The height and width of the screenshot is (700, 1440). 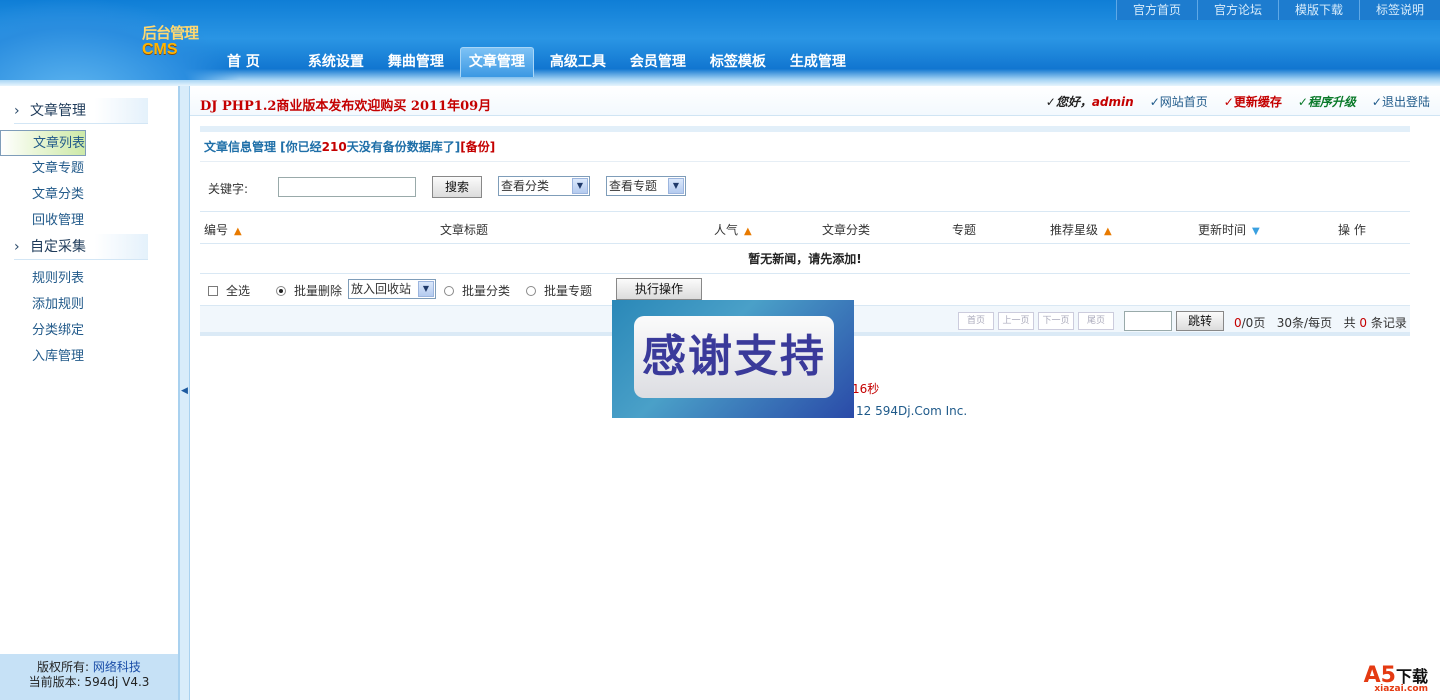 What do you see at coordinates (334, 147) in the screenshot?
I see `backup-days: 210` at bounding box center [334, 147].